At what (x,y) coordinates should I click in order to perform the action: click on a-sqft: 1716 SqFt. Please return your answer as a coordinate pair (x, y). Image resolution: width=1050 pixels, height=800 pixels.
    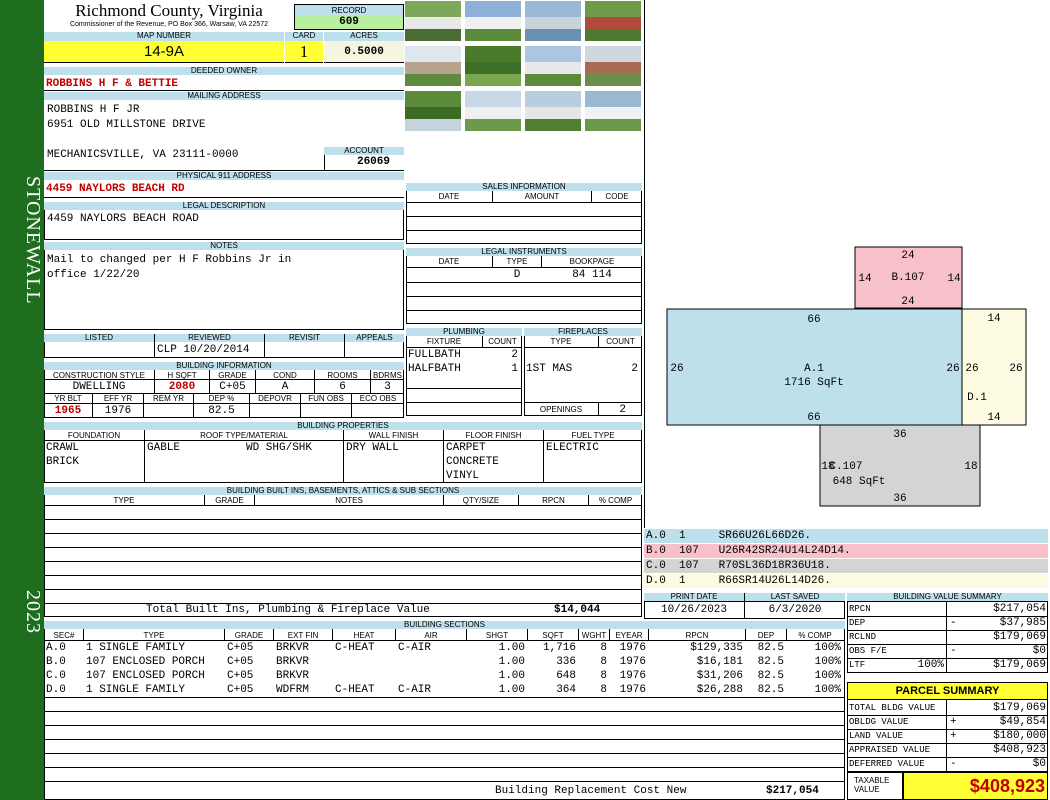
    Looking at the image, I should click on (813, 383).